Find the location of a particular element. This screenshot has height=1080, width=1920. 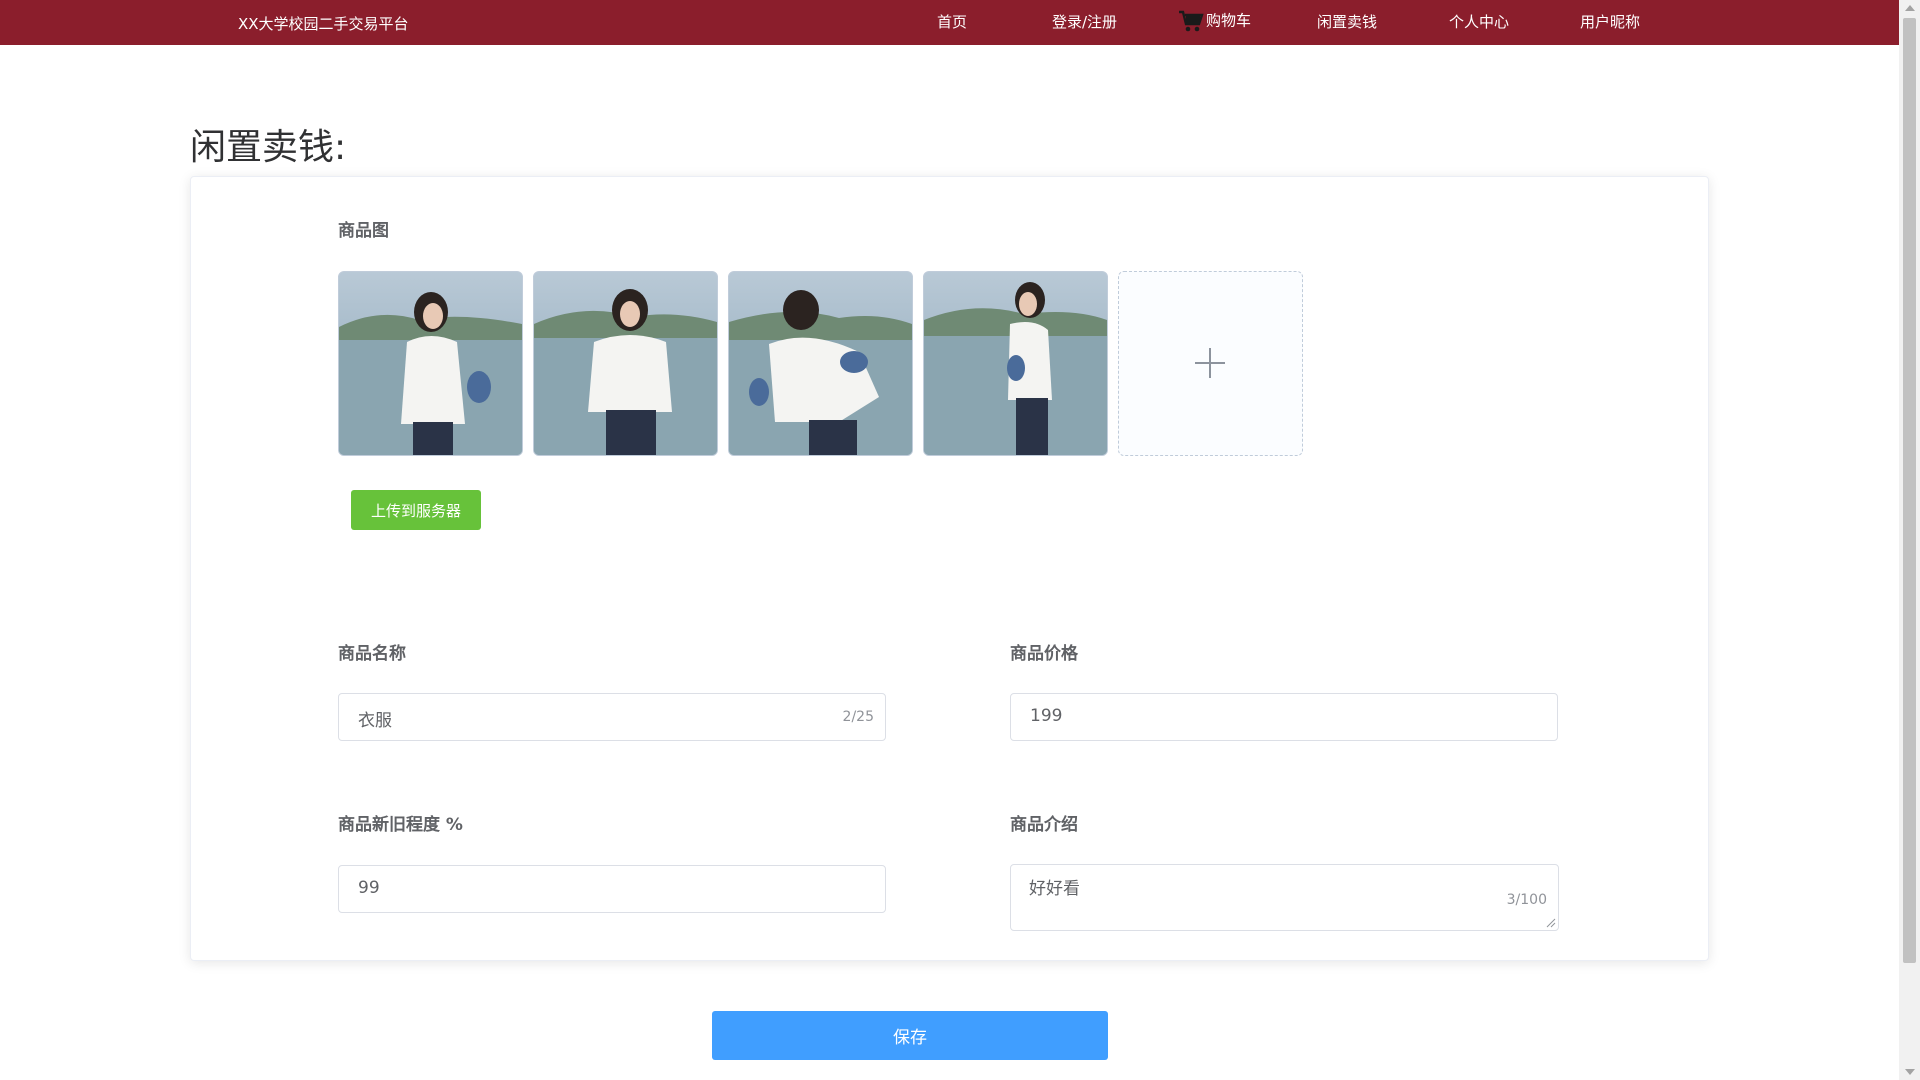

condition-input-value: 99 is located at coordinates (369, 888).